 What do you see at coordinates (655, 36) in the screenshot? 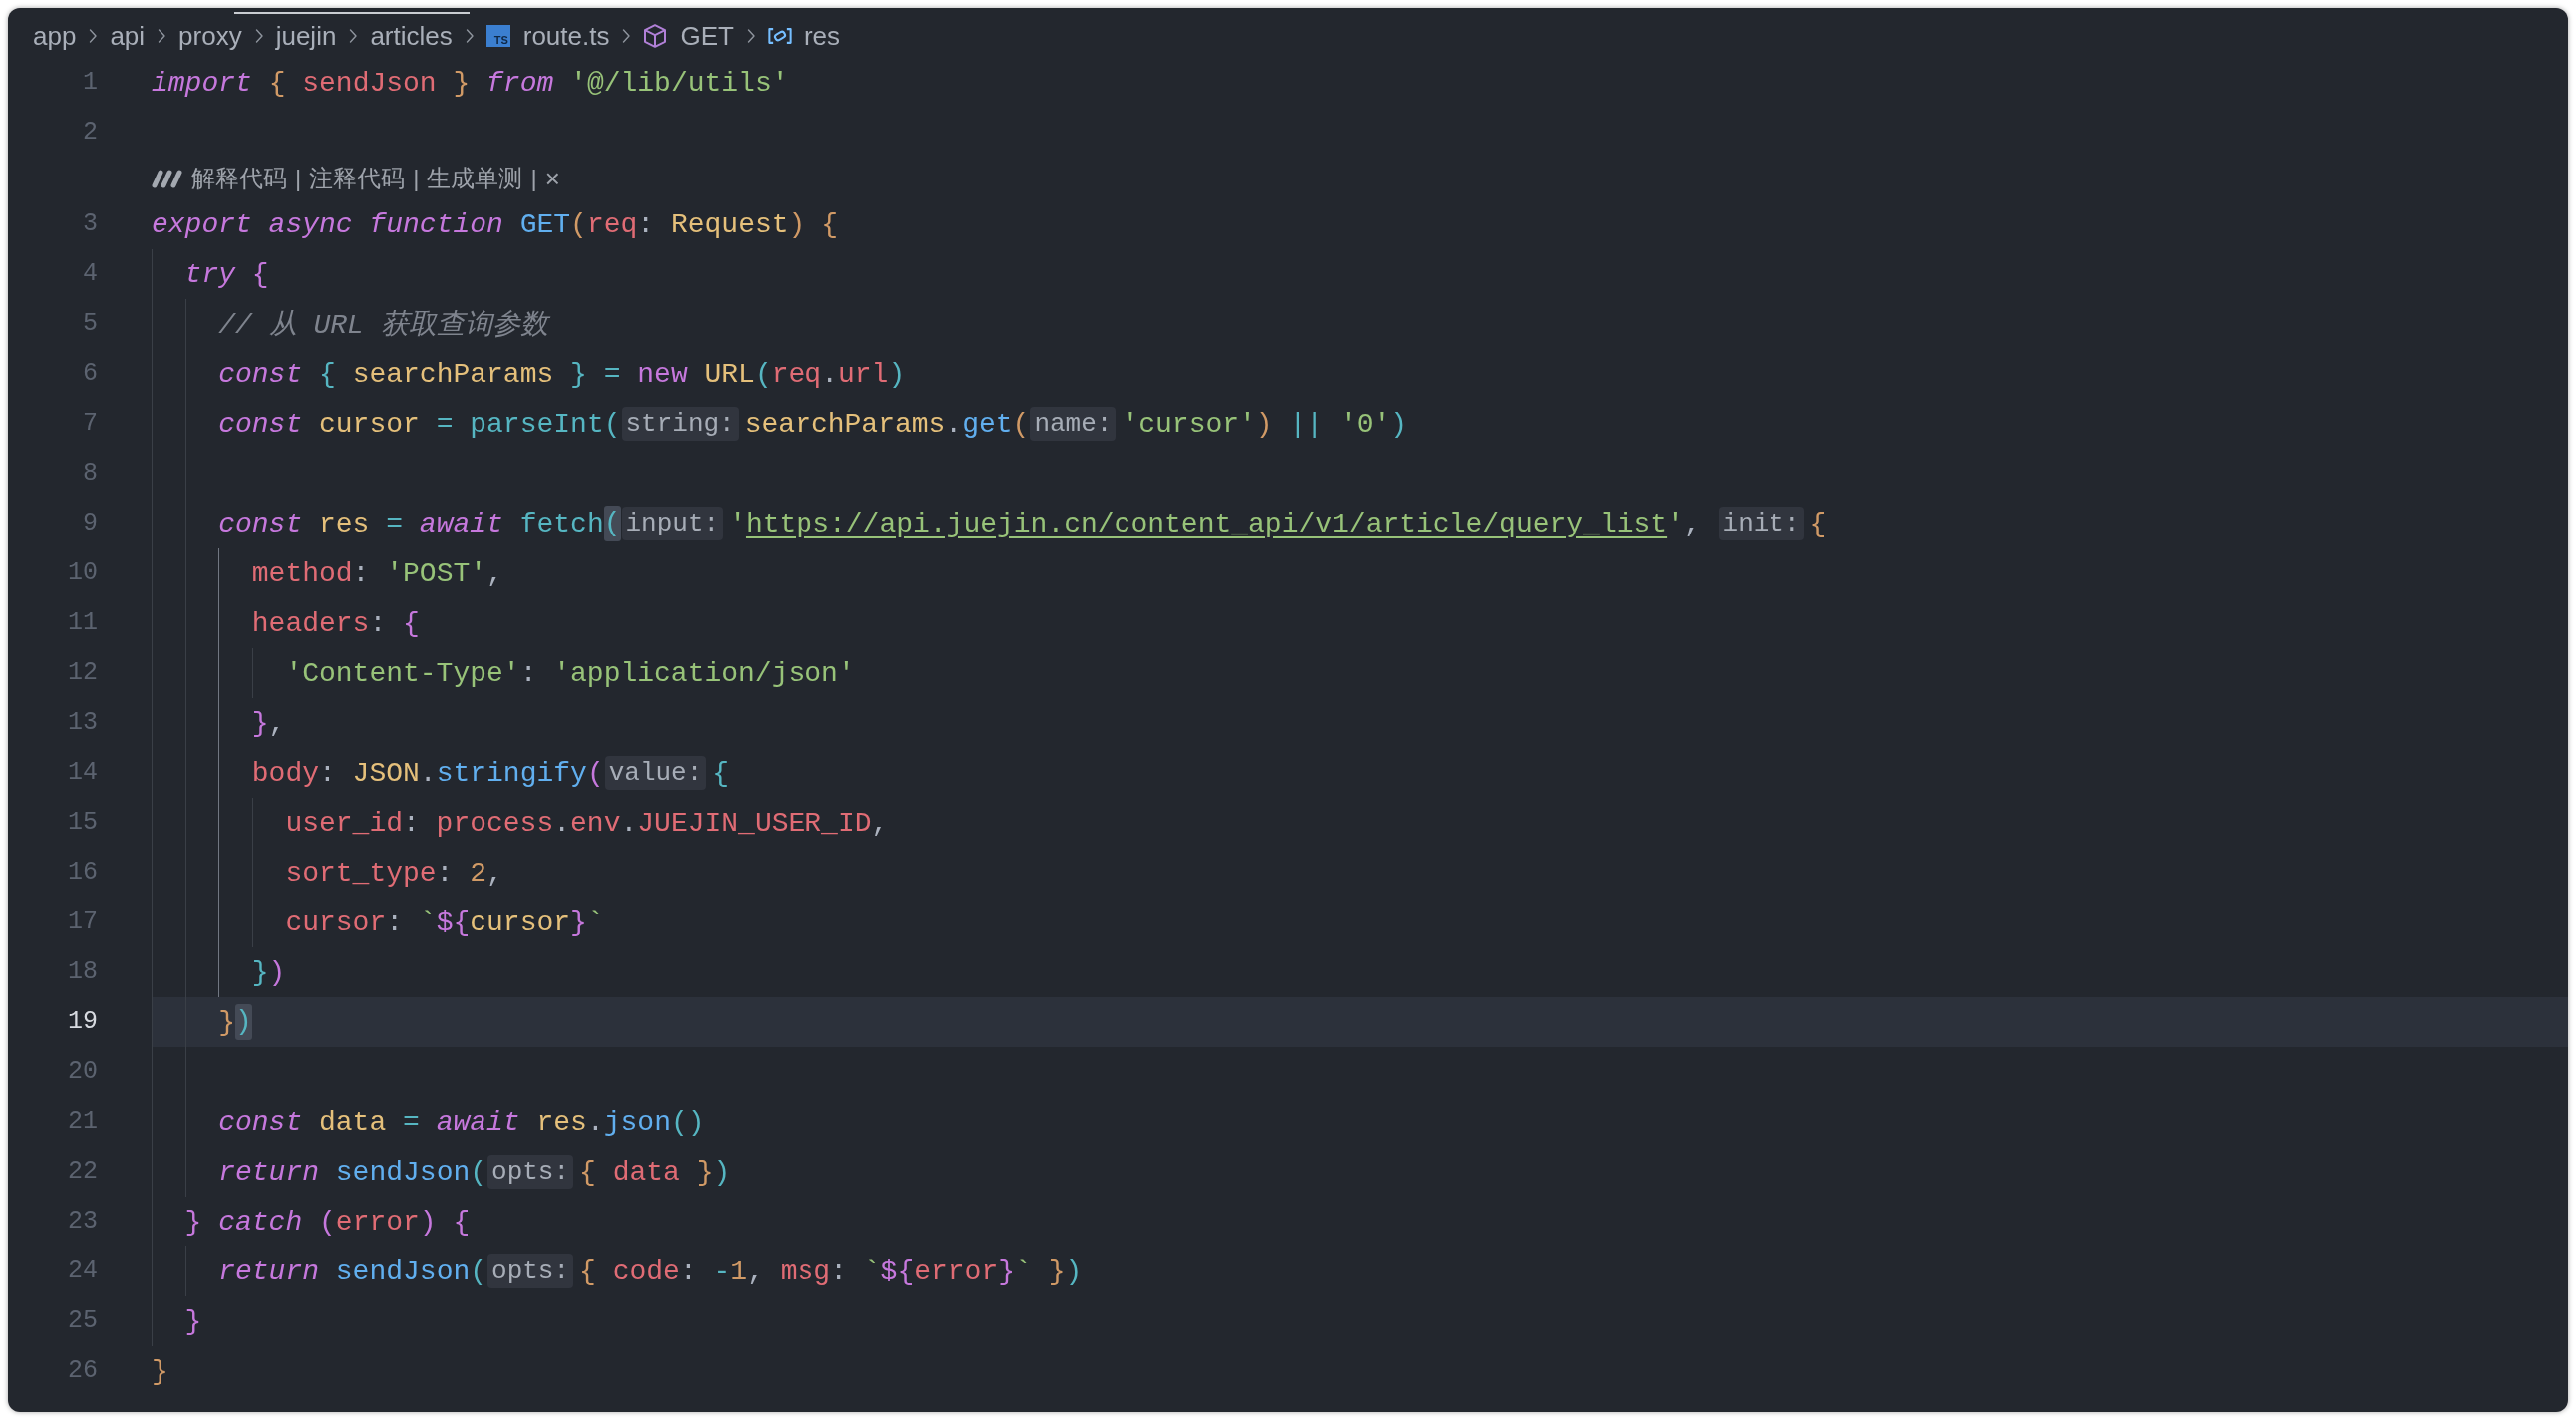
I see `cube-icon` at bounding box center [655, 36].